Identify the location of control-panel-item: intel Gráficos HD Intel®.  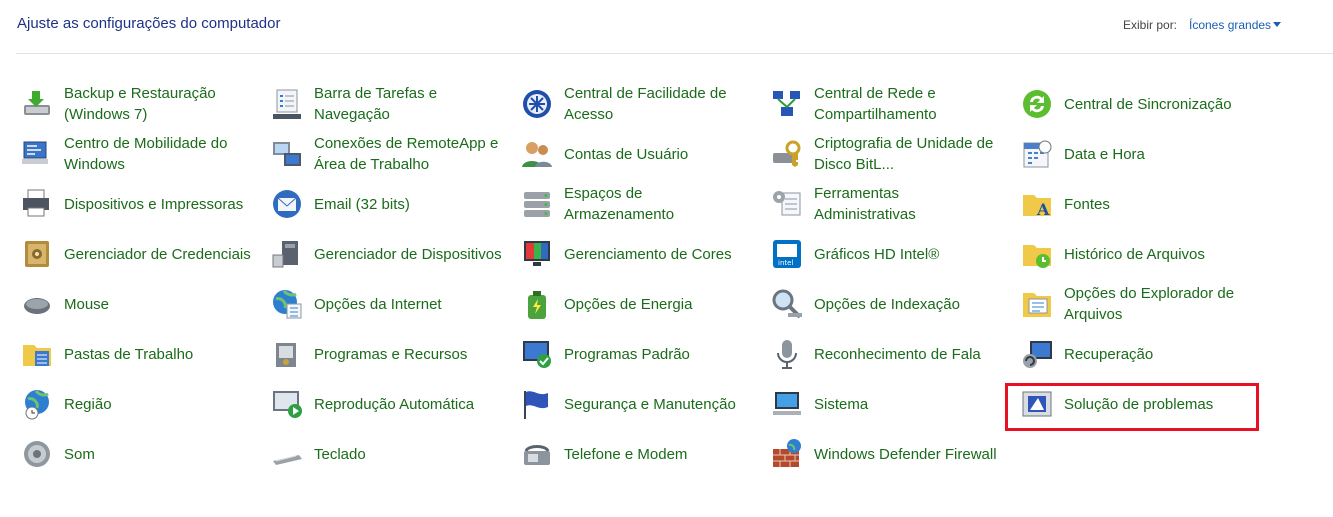
(890, 254).